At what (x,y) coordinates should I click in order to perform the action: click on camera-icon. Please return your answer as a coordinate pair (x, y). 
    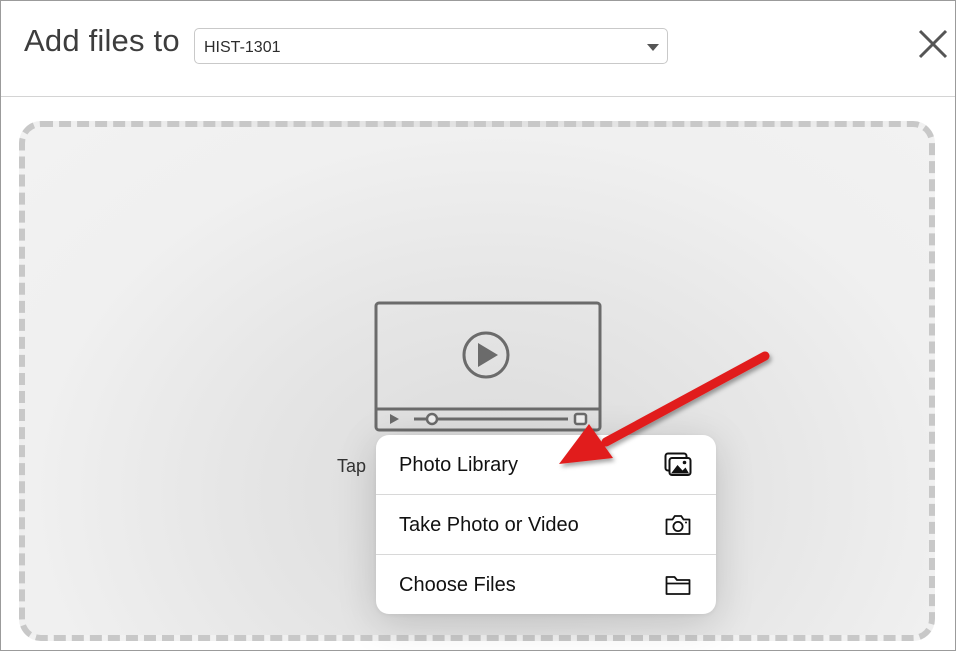
    Looking at the image, I should click on (678, 525).